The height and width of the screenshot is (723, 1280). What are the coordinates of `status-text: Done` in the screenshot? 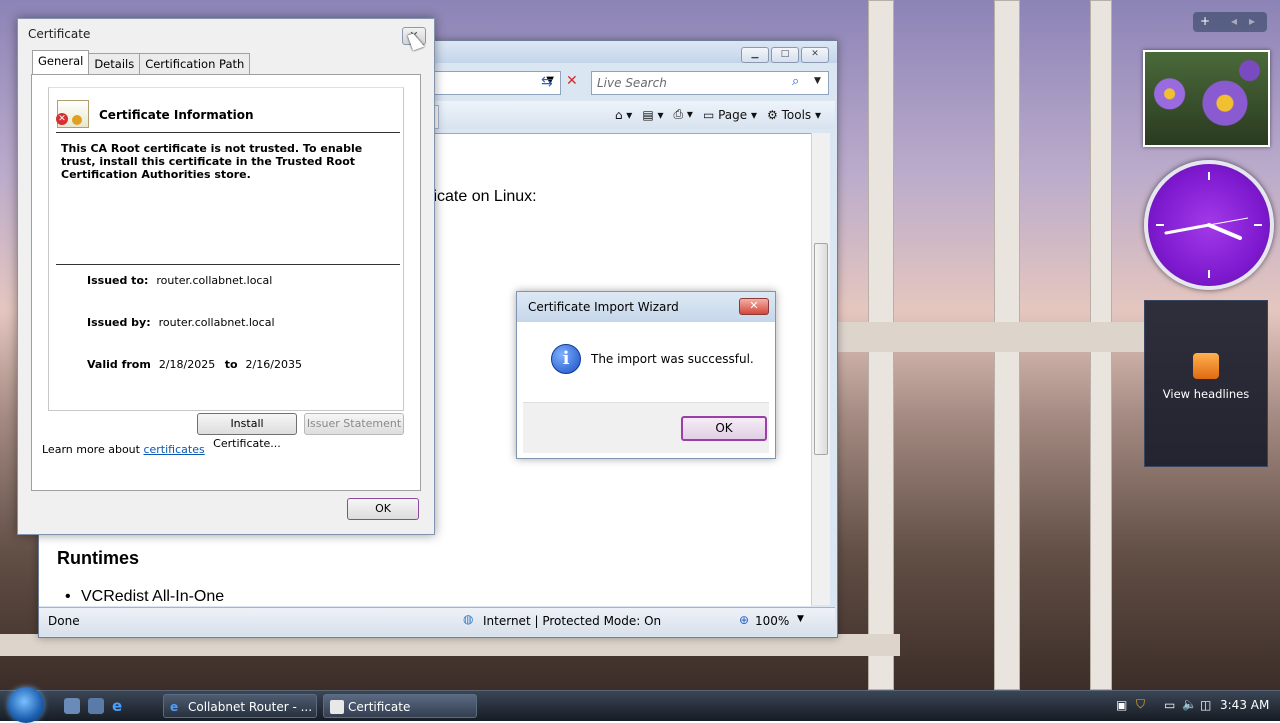 It's located at (64, 621).